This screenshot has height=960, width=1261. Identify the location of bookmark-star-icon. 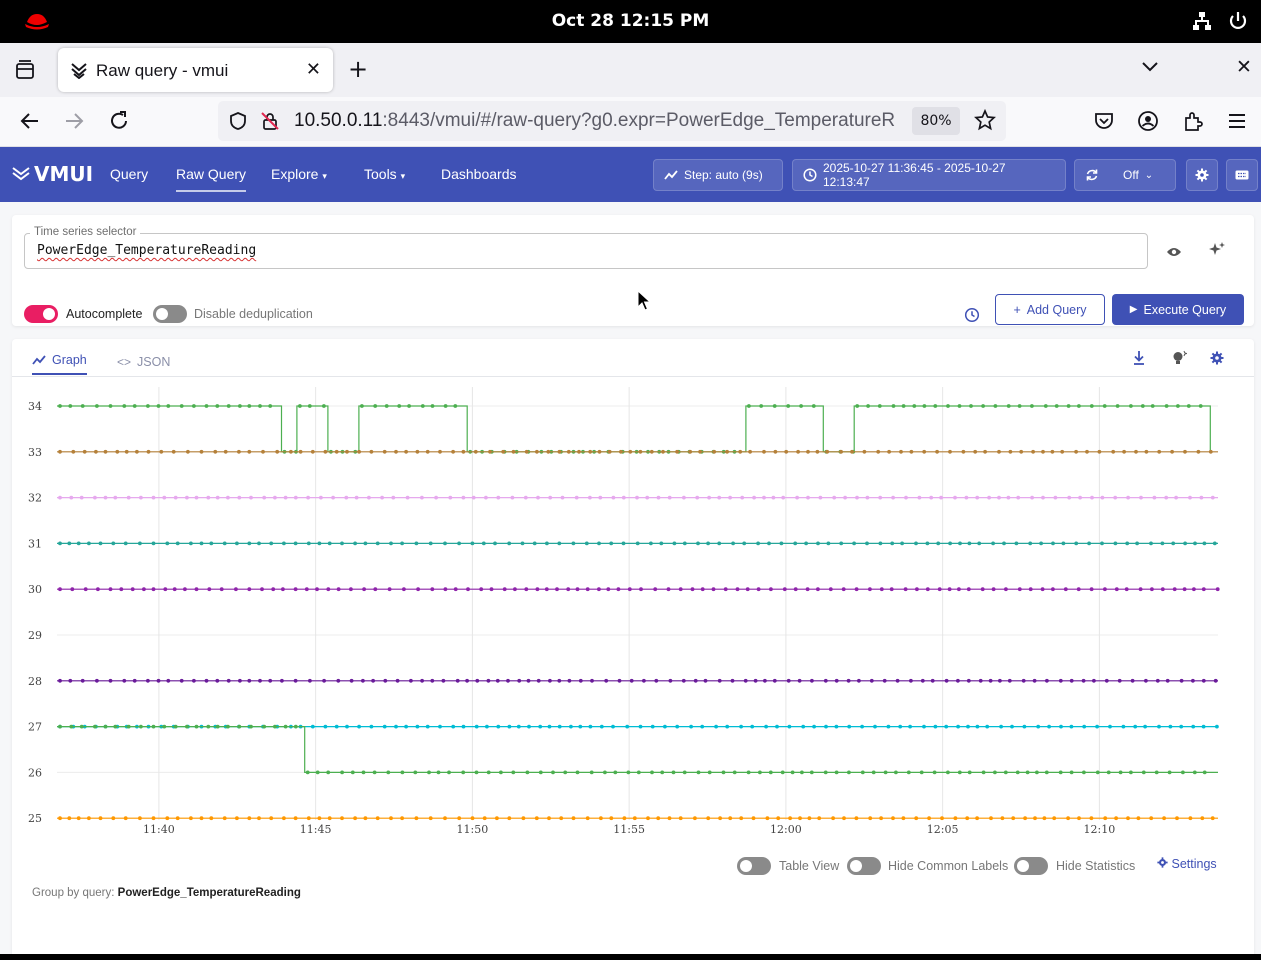
(985, 121).